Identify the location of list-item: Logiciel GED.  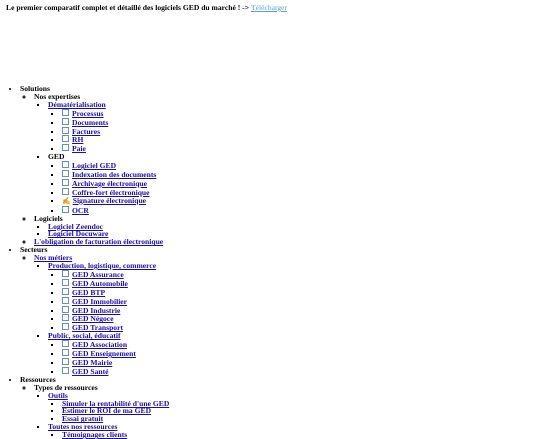
(115, 165).